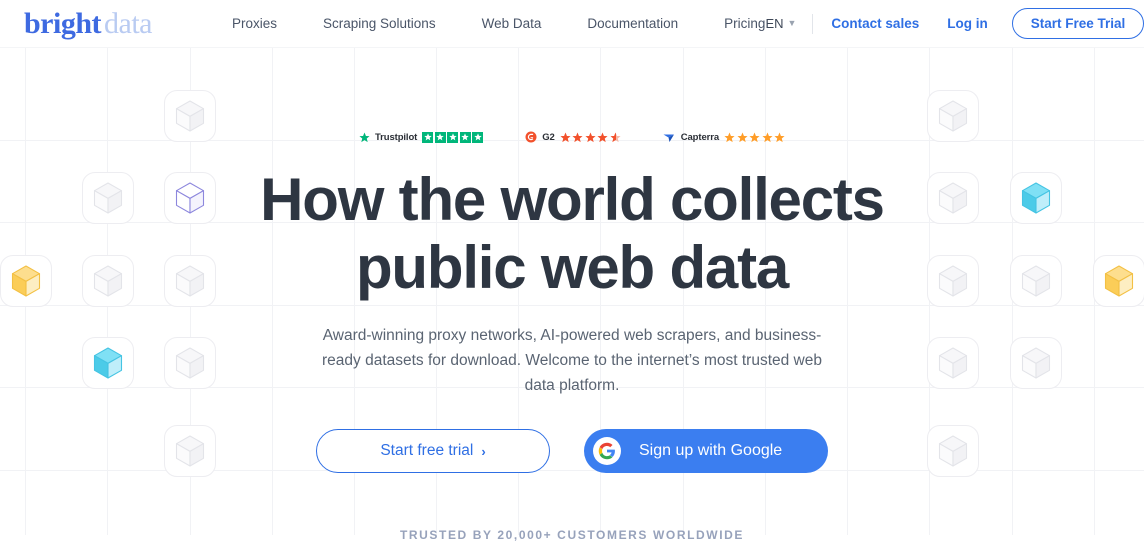  I want to click on nav-item-web-data: Web Data, so click(512, 23).